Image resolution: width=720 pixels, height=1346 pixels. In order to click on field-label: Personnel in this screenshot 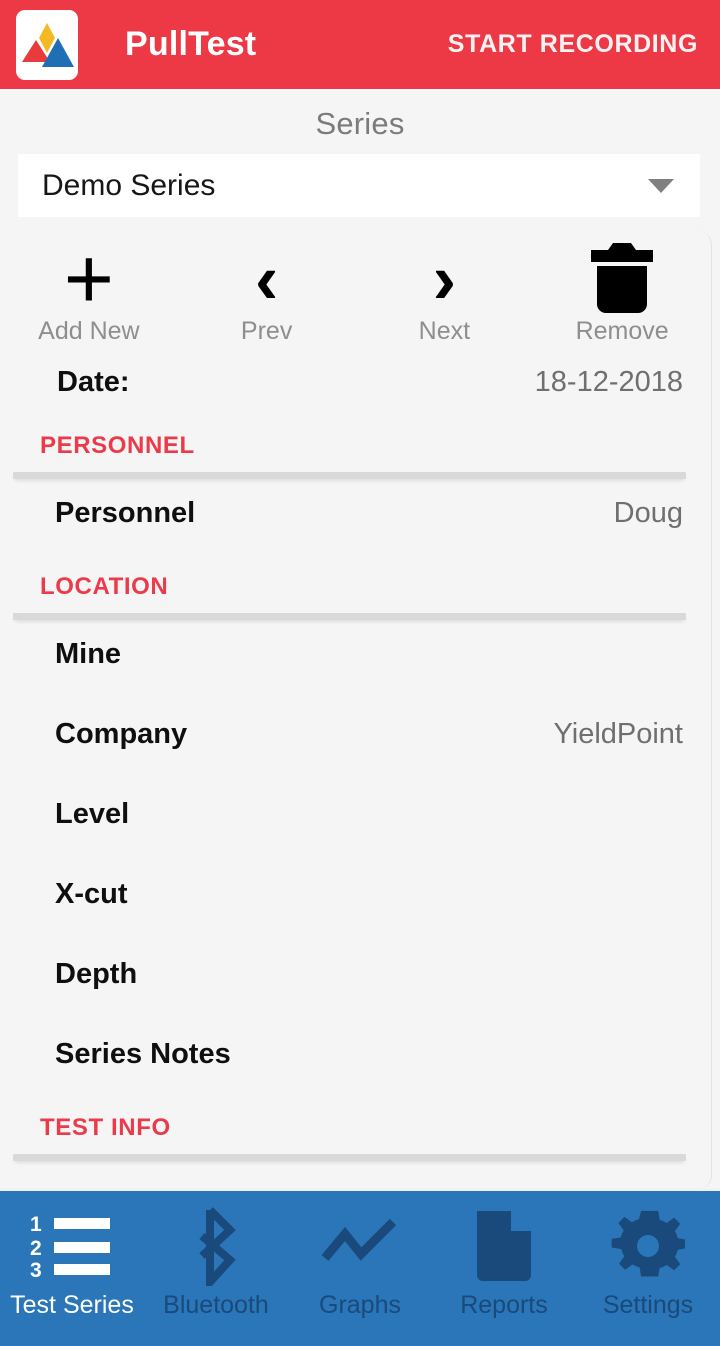, I will do `click(125, 513)`.